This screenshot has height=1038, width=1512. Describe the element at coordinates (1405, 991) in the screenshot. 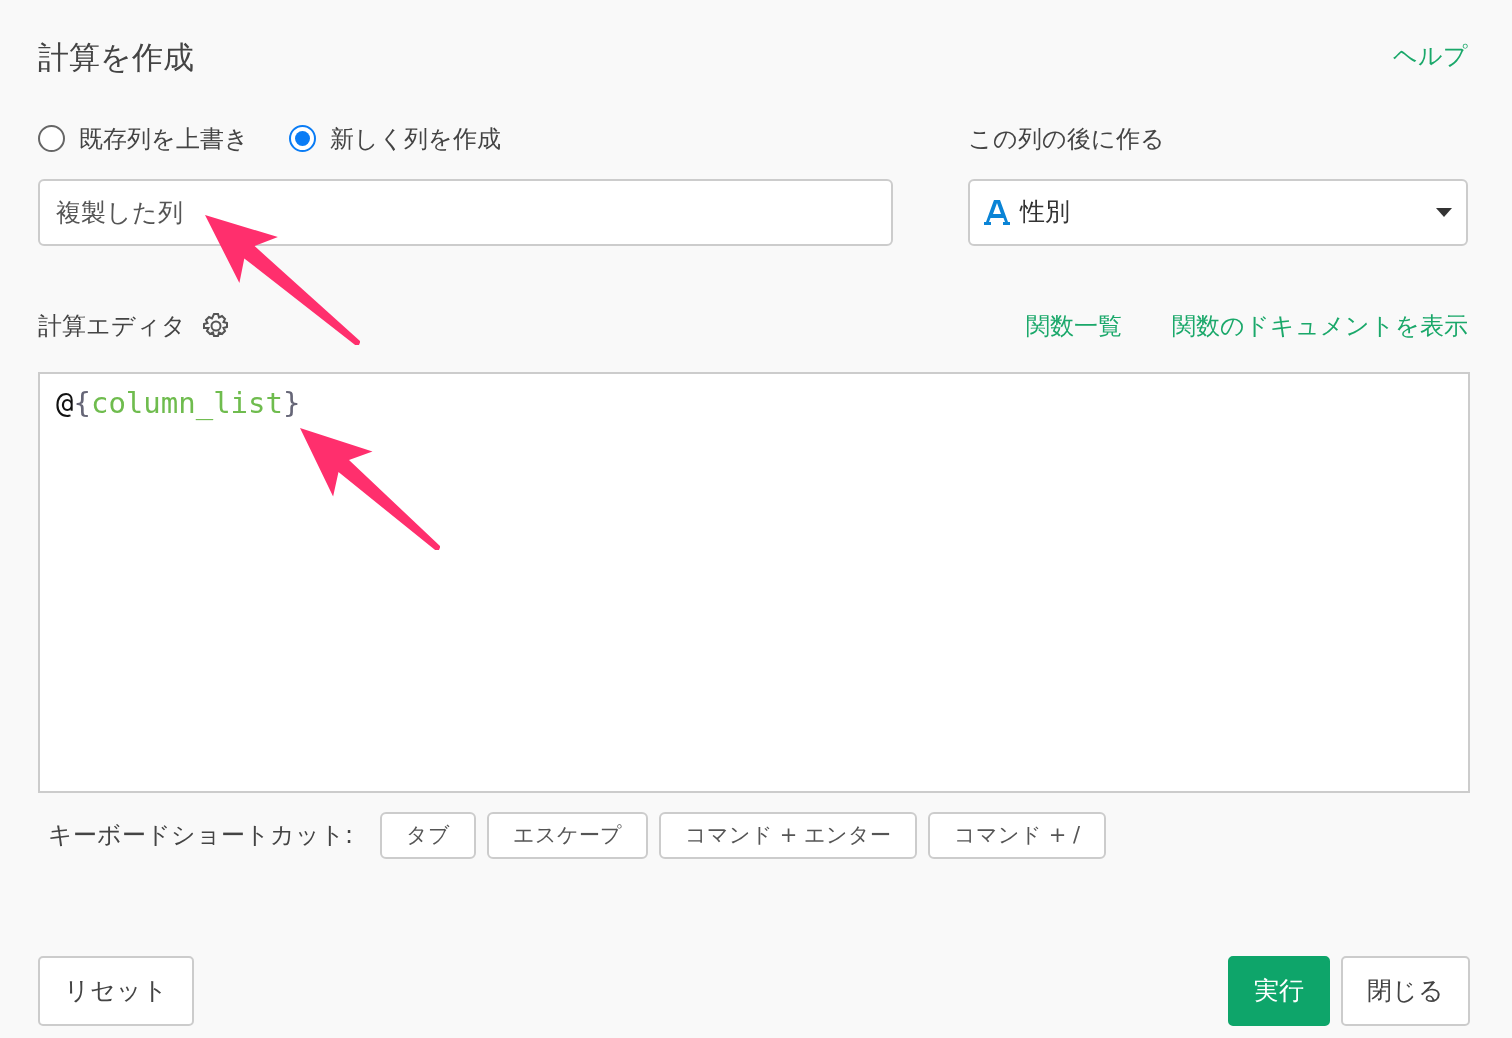

I see `close-button: 閉じる` at that location.